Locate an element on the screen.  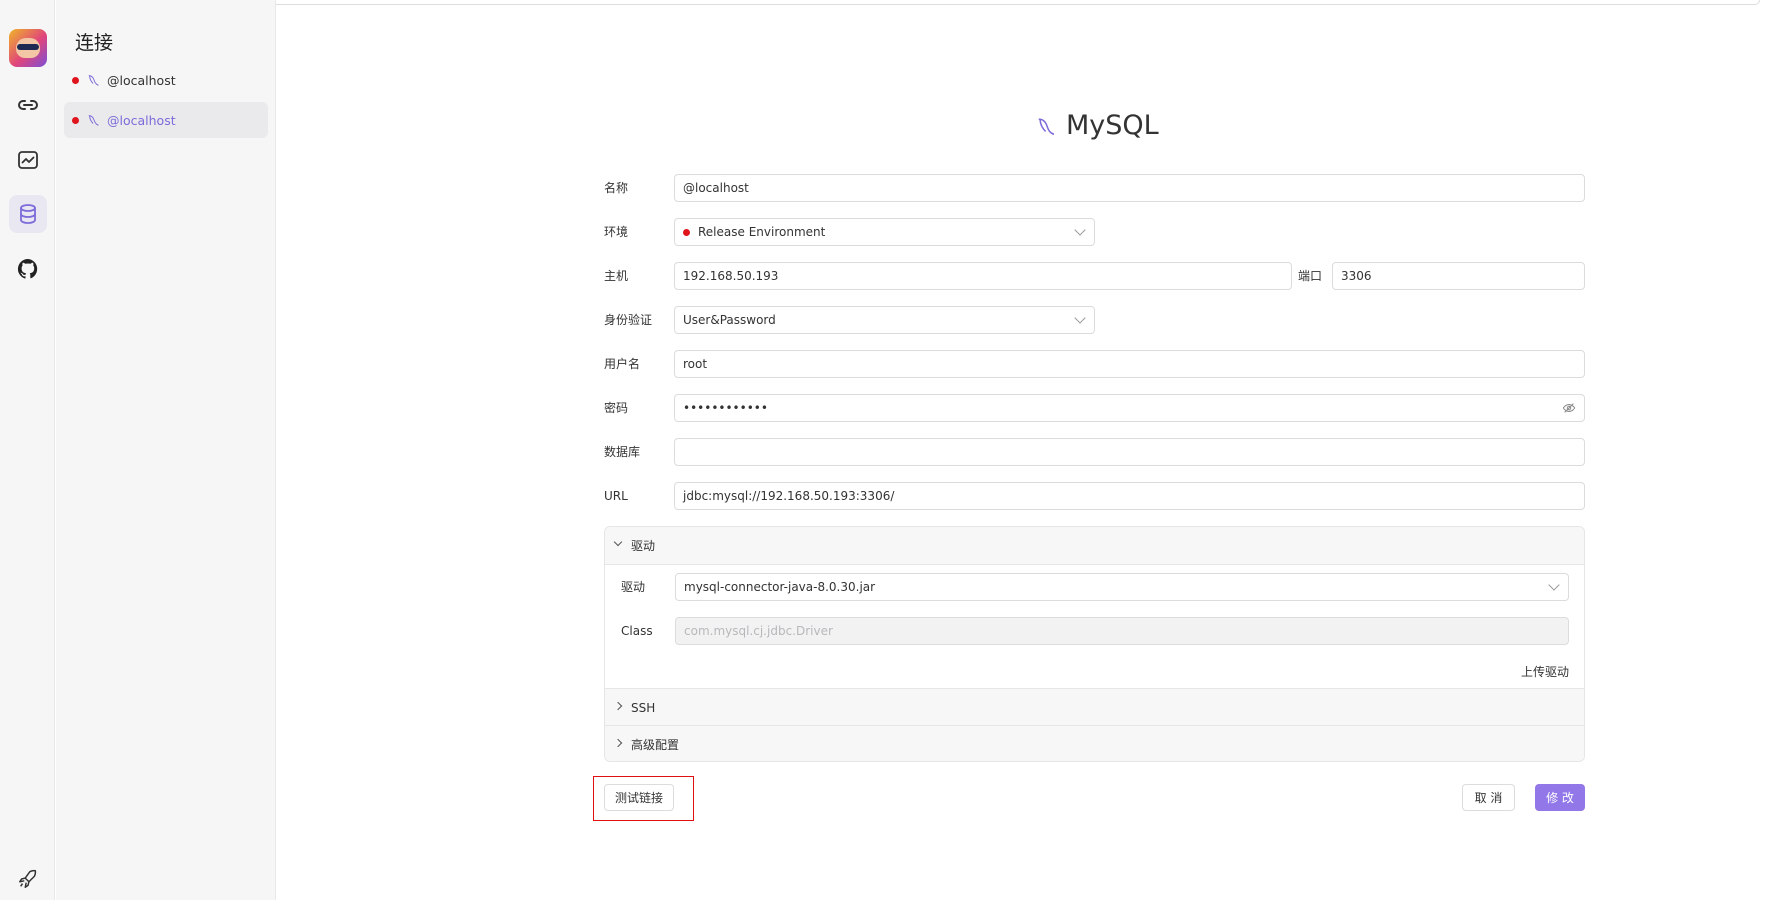
driver-section-title: 驱动 is located at coordinates (643, 545).